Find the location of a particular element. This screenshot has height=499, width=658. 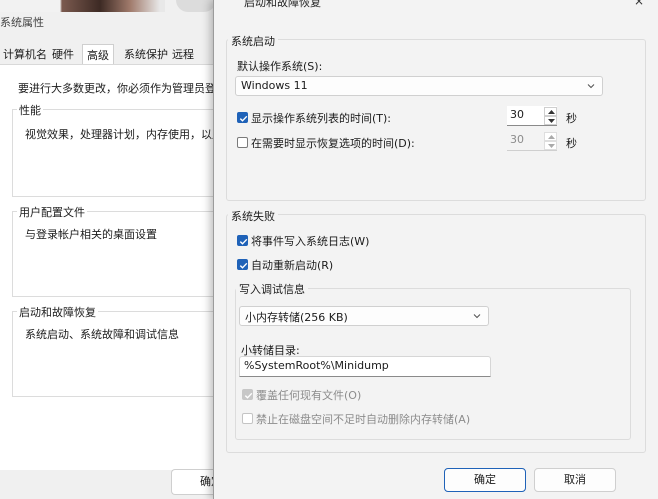

wallpaper-strip is located at coordinates (110, 6).